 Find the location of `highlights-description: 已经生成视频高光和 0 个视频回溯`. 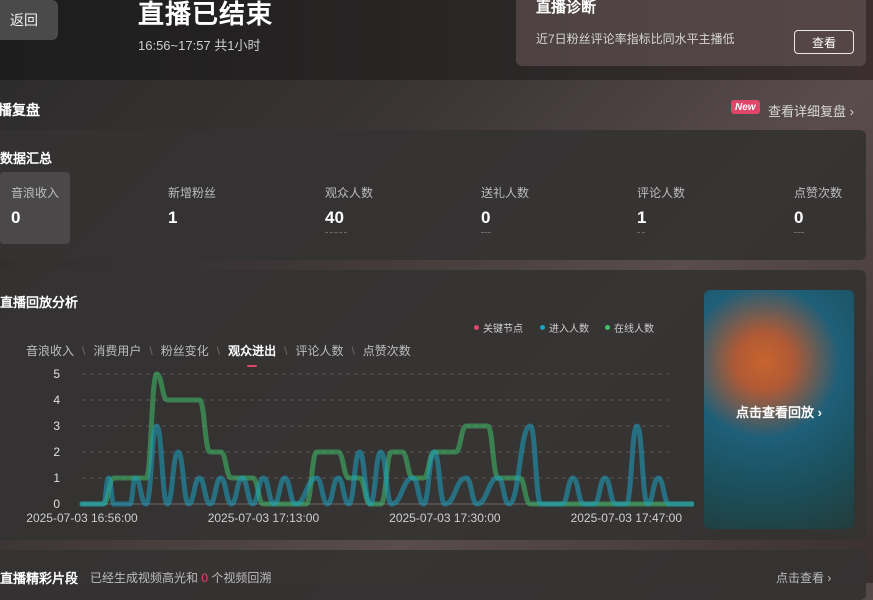

highlights-description: 已经生成视频高光和 0 个视频回溯 is located at coordinates (180, 577).